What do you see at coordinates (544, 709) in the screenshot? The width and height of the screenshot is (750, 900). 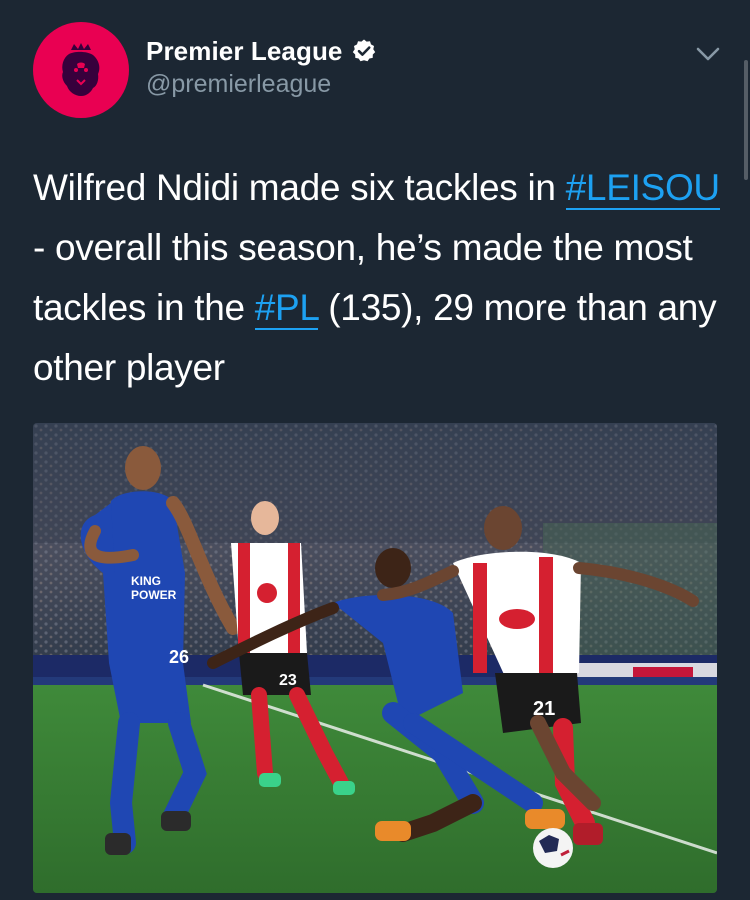 I see `kit-number: 21` at bounding box center [544, 709].